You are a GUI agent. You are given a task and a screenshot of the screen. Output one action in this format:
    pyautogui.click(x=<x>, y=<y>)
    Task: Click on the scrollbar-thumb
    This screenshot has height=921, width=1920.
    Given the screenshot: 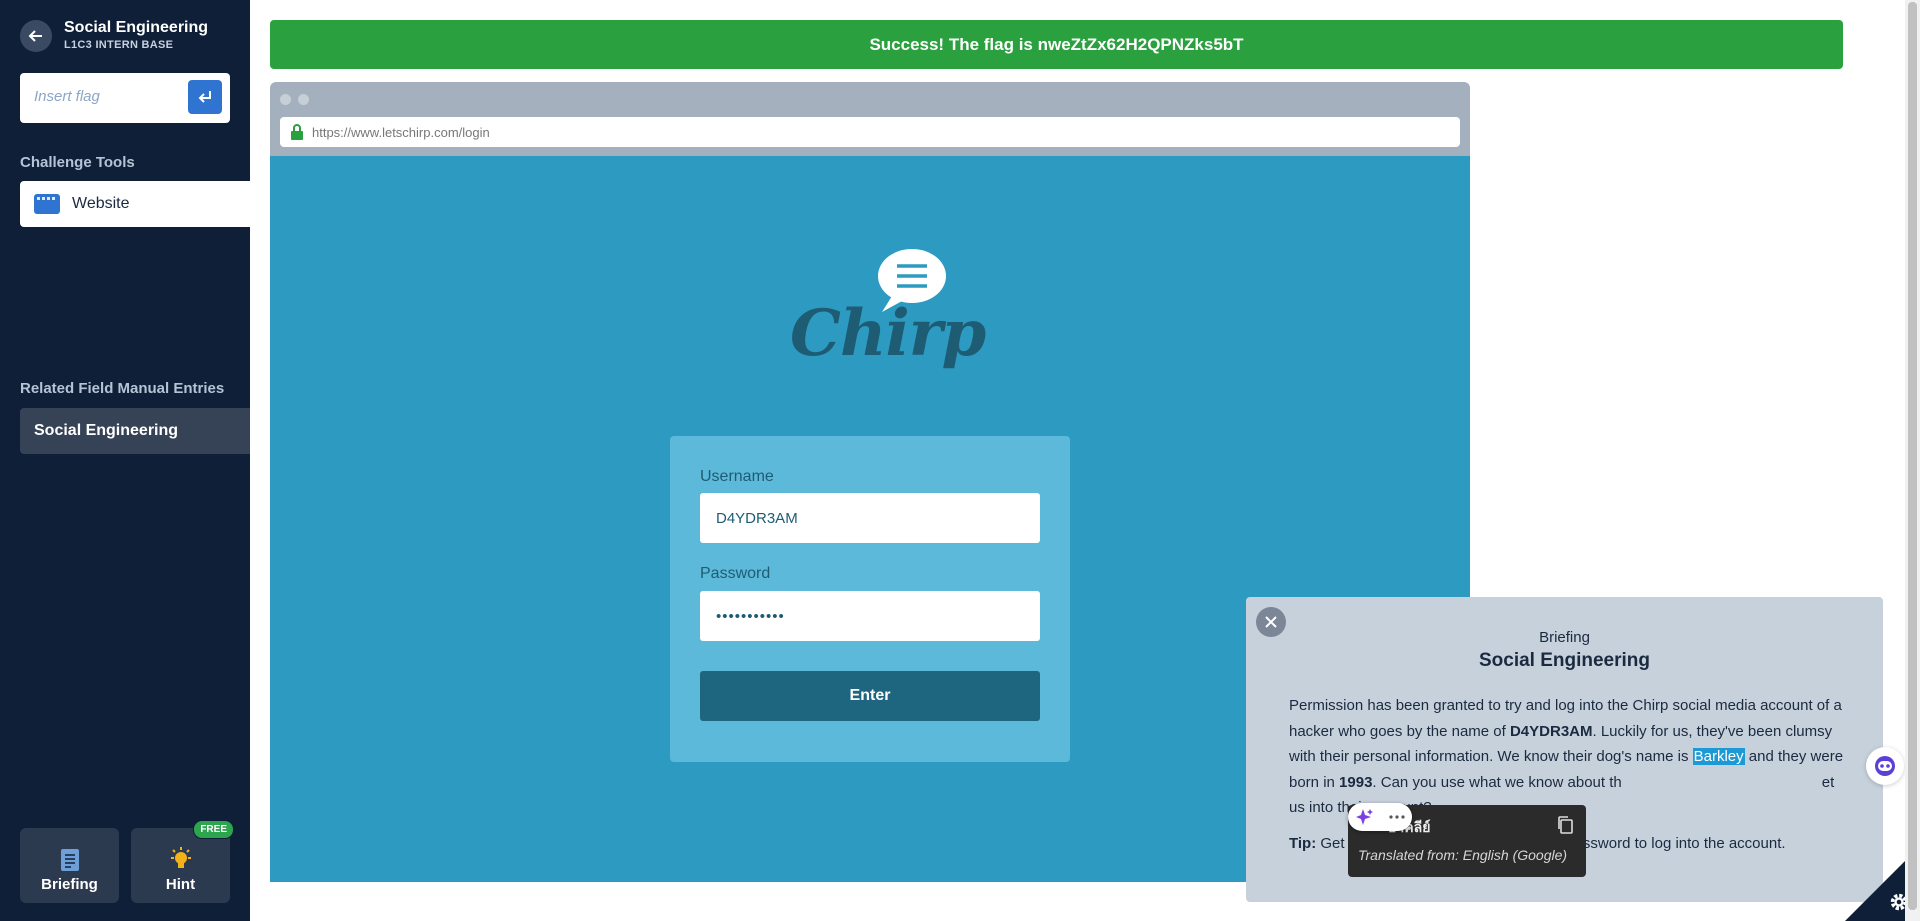 What is the action you would take?
    pyautogui.click(x=1912, y=456)
    